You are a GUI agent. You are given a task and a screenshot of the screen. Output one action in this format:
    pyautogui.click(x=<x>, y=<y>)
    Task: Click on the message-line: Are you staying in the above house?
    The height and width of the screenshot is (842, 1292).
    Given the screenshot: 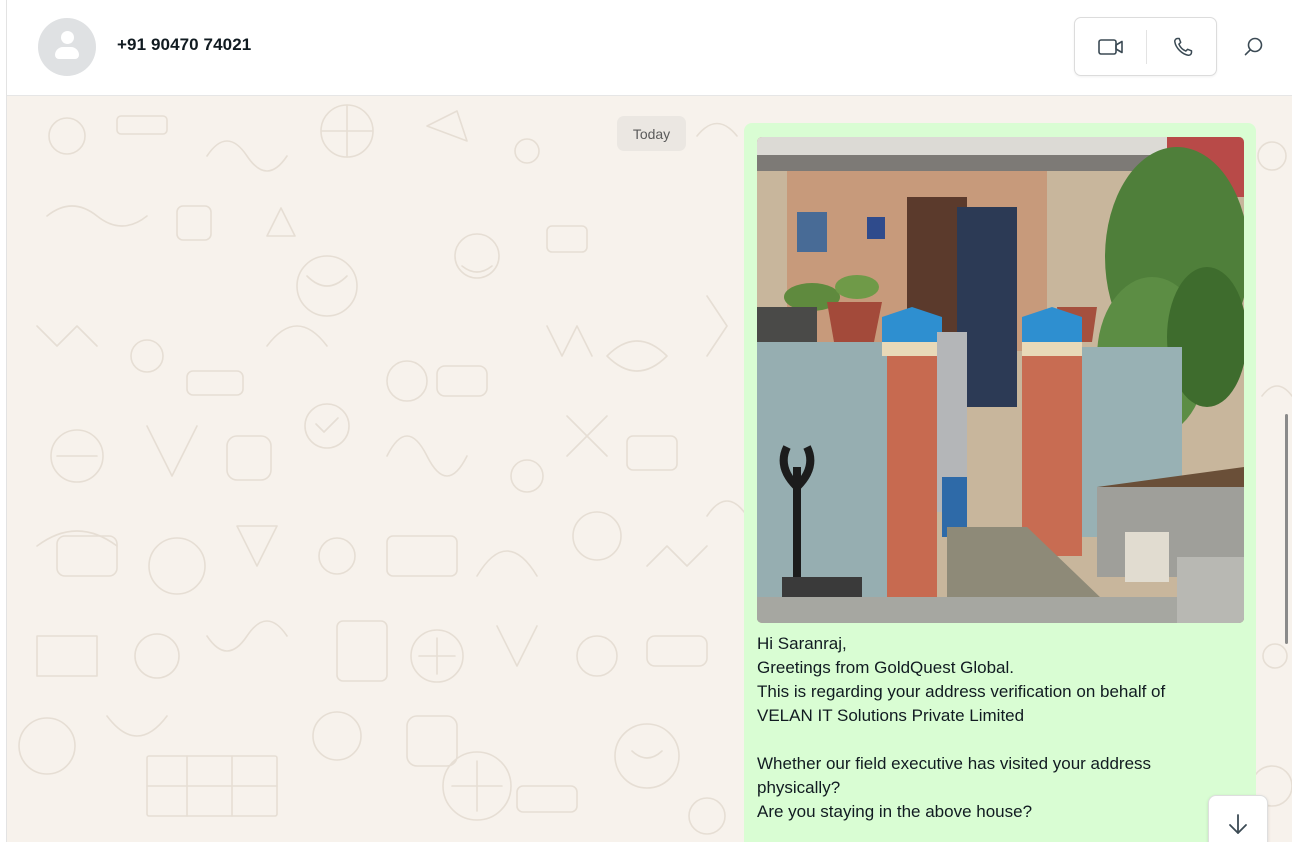 What is the action you would take?
    pyautogui.click(x=895, y=811)
    